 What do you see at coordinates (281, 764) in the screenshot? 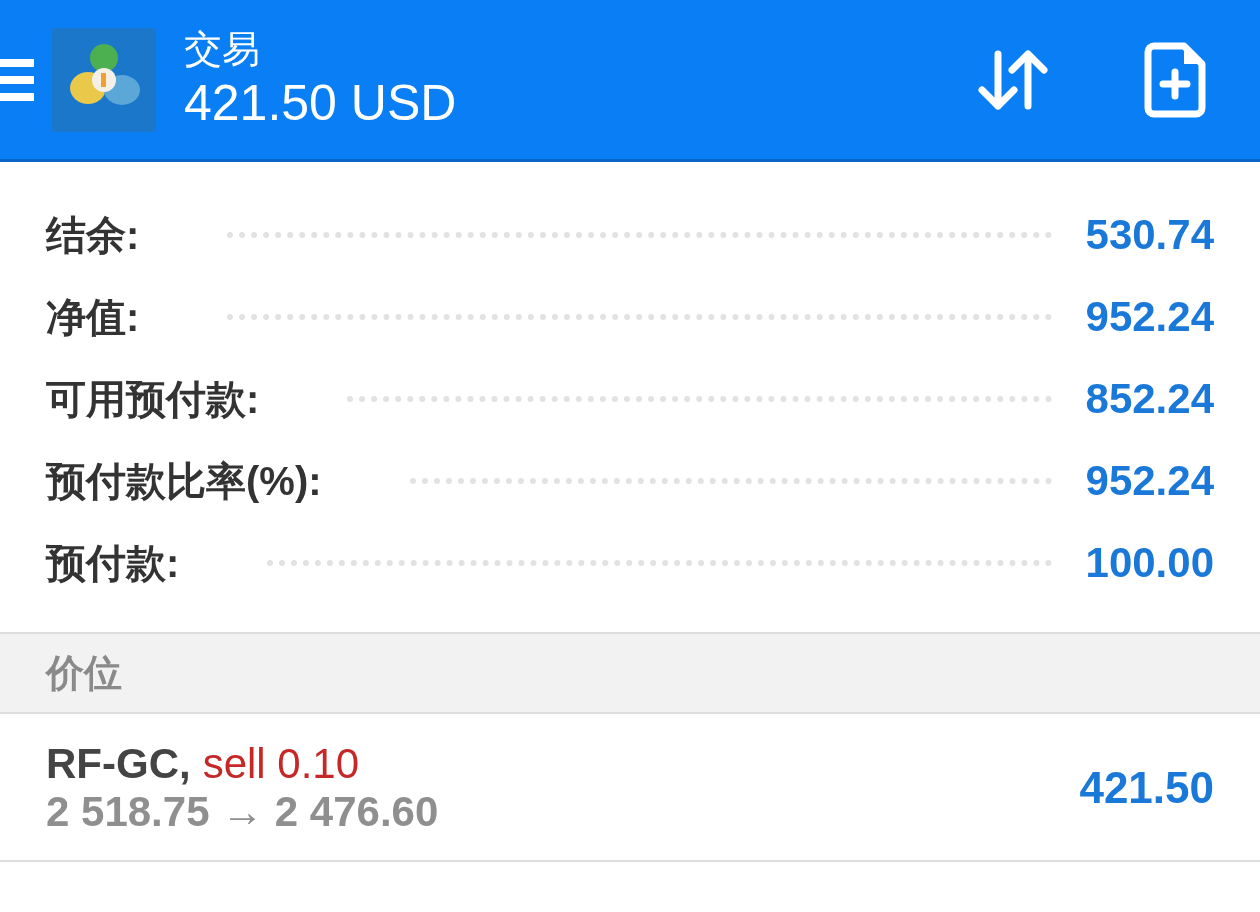
I see `order-type: sell 0.10` at bounding box center [281, 764].